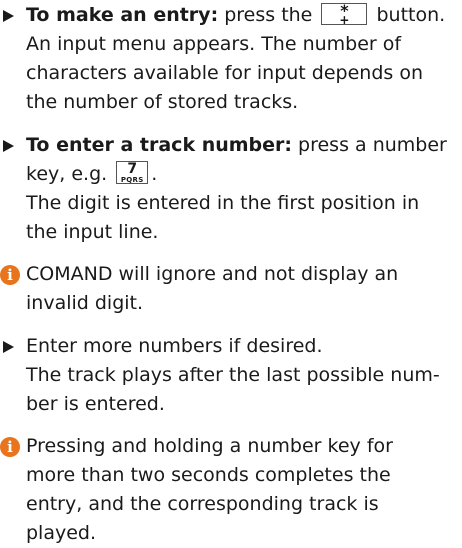 The width and height of the screenshot is (462, 548). I want to click on key-top-label: 7, so click(132, 169).